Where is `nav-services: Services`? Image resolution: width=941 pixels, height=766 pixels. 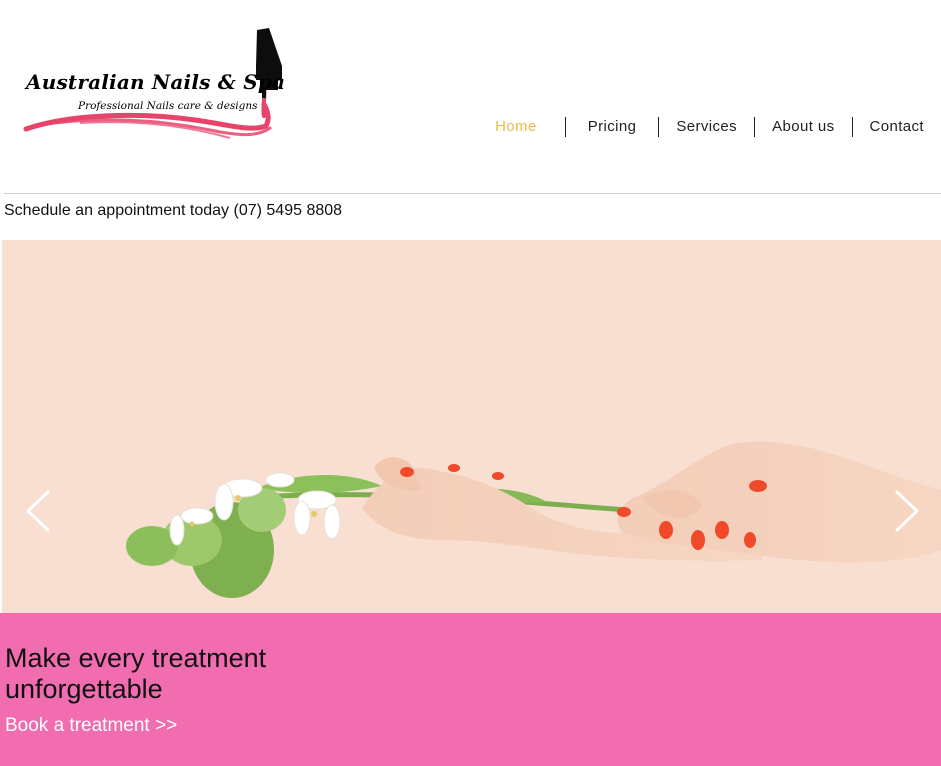
nav-services: Services is located at coordinates (706, 127).